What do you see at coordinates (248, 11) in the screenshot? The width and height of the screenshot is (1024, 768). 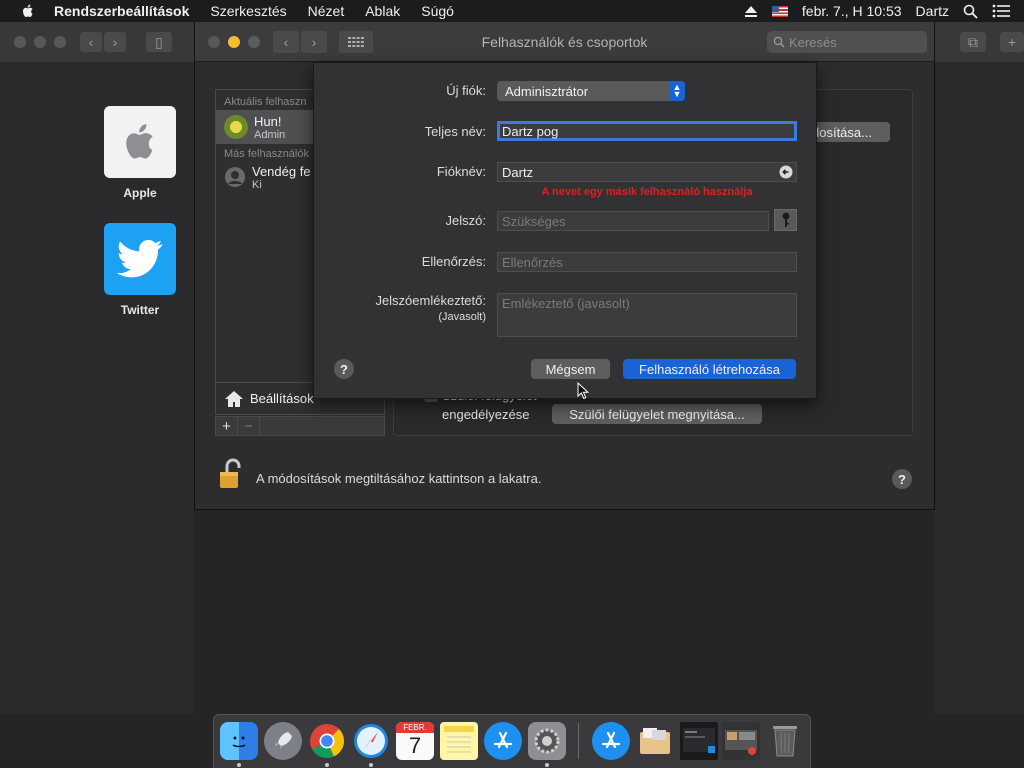 I see `menu-edit: Szerkesztés` at bounding box center [248, 11].